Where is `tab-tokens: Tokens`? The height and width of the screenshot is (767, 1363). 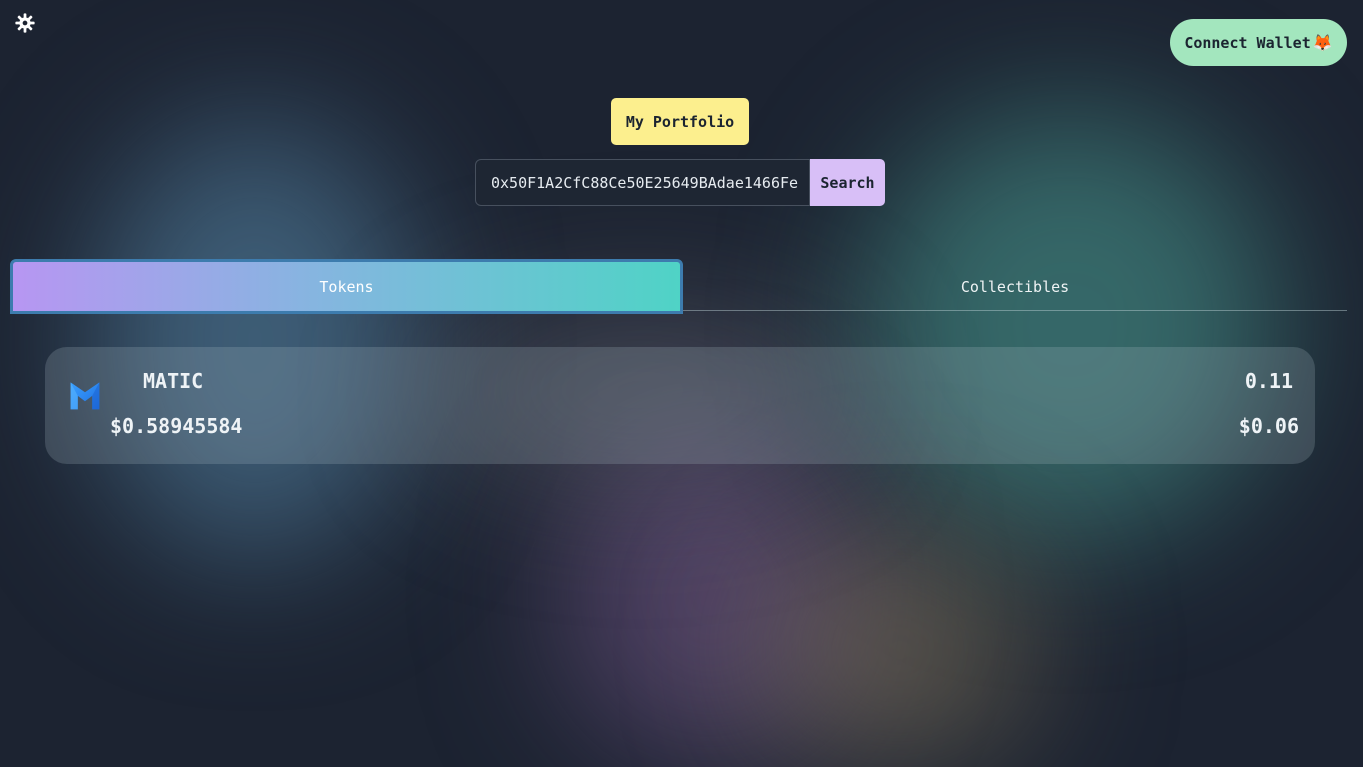 tab-tokens: Tokens is located at coordinates (346, 286).